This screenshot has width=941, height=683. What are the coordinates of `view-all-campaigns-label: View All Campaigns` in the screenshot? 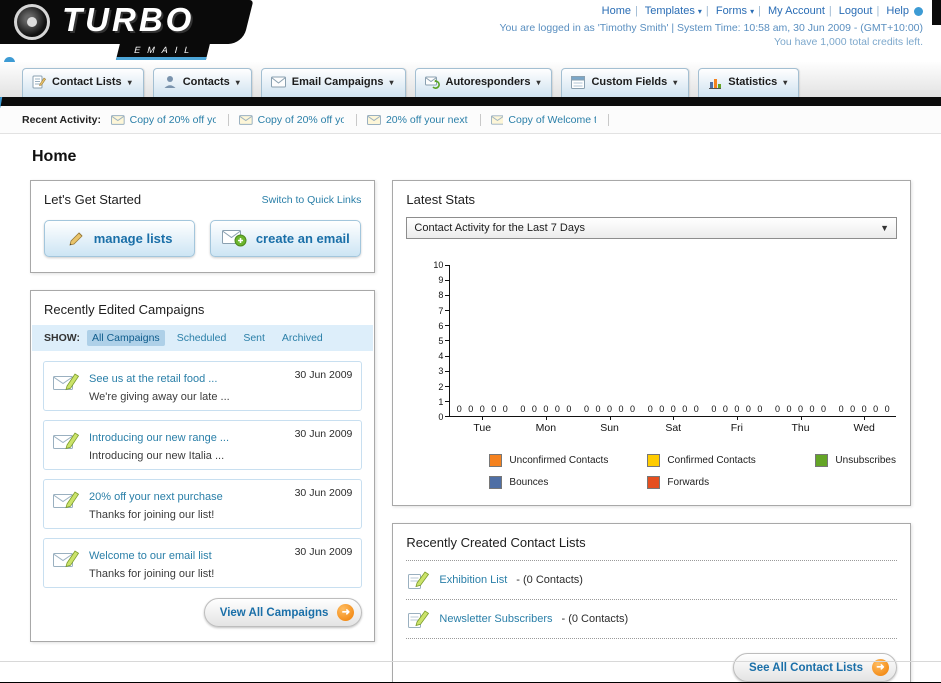 It's located at (274, 612).